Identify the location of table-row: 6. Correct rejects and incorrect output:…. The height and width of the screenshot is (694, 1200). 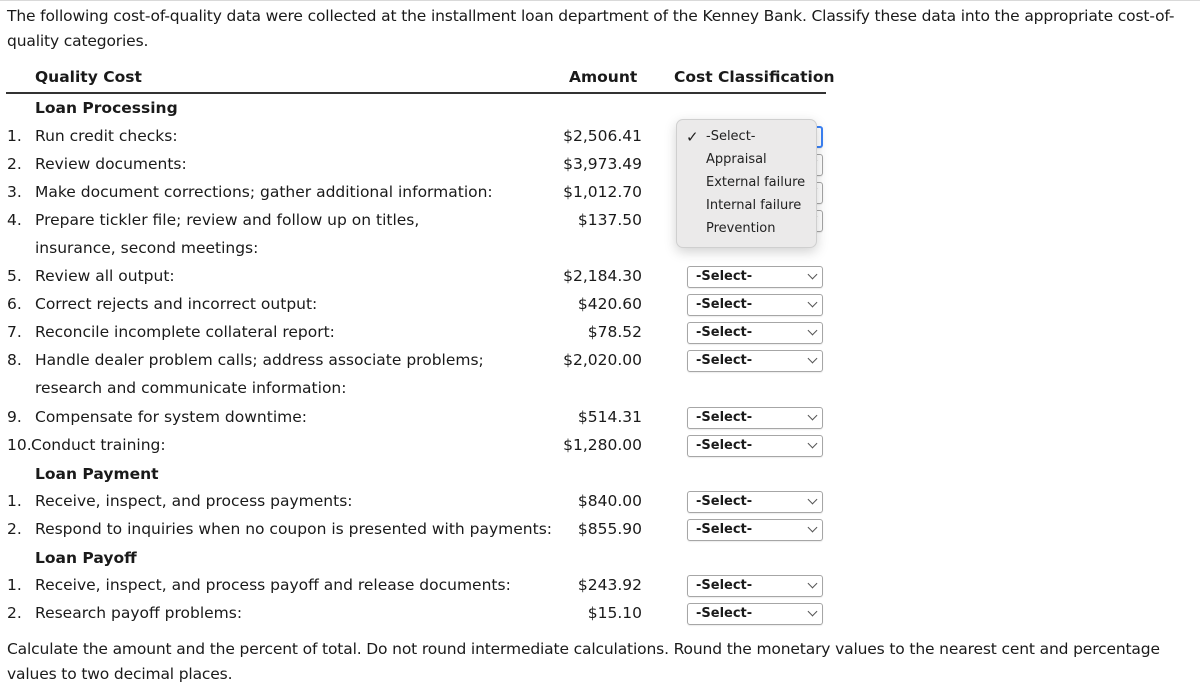
(600, 305).